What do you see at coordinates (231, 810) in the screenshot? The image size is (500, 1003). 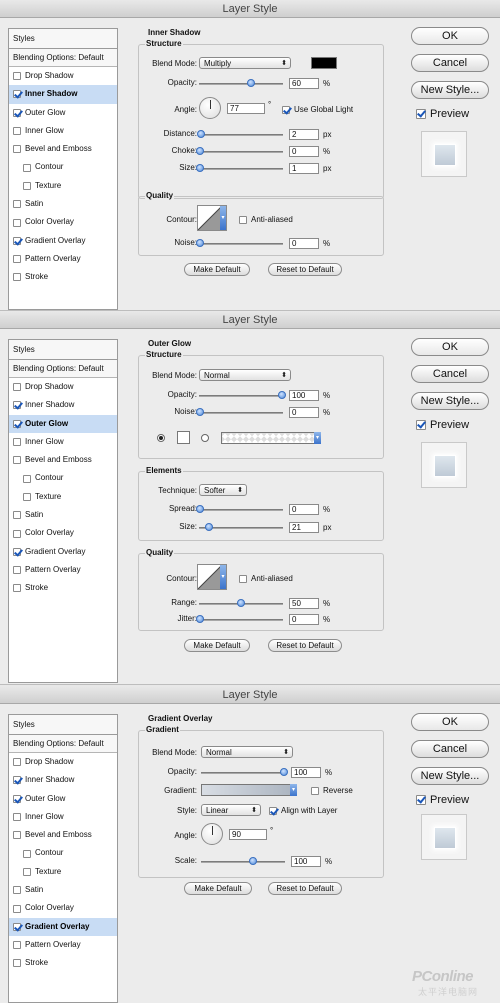 I see `style-select: Linear ⬍` at bounding box center [231, 810].